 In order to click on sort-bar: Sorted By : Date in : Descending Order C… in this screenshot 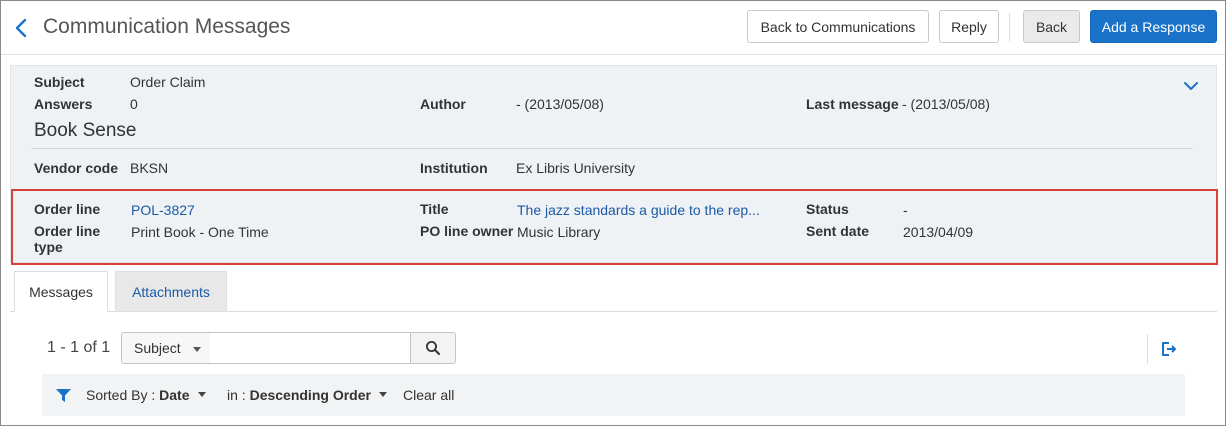, I will do `click(613, 395)`.